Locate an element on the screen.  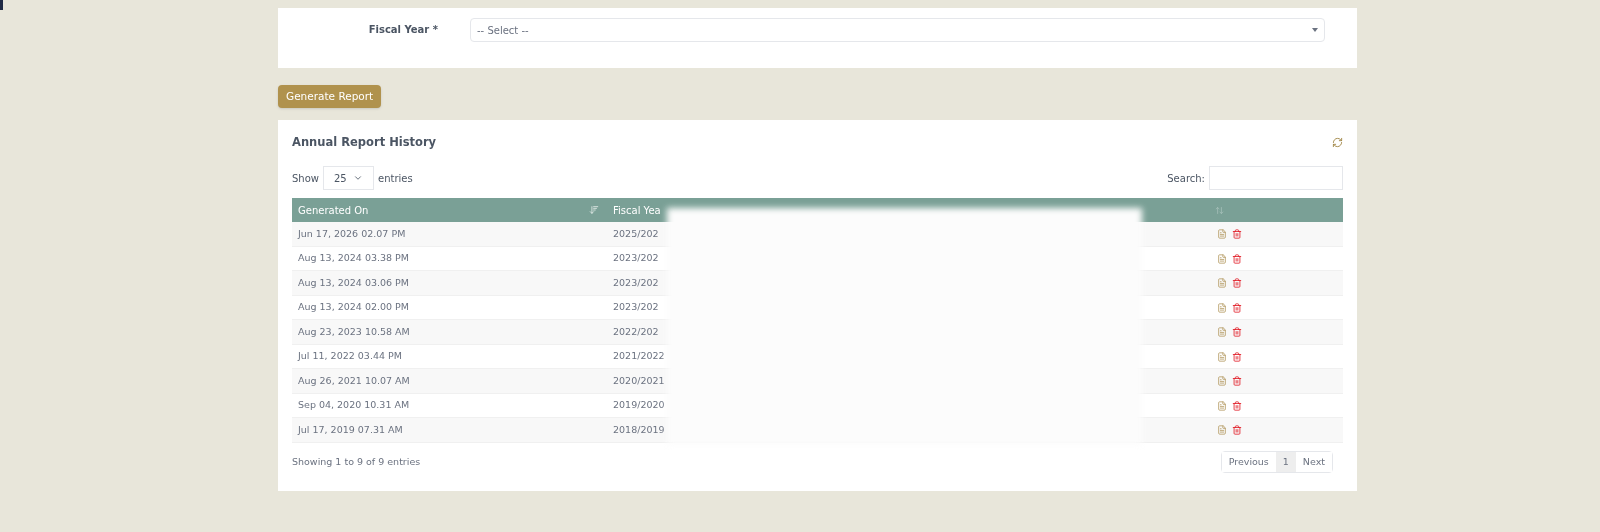
column-header: Generated On is located at coordinates (333, 210).